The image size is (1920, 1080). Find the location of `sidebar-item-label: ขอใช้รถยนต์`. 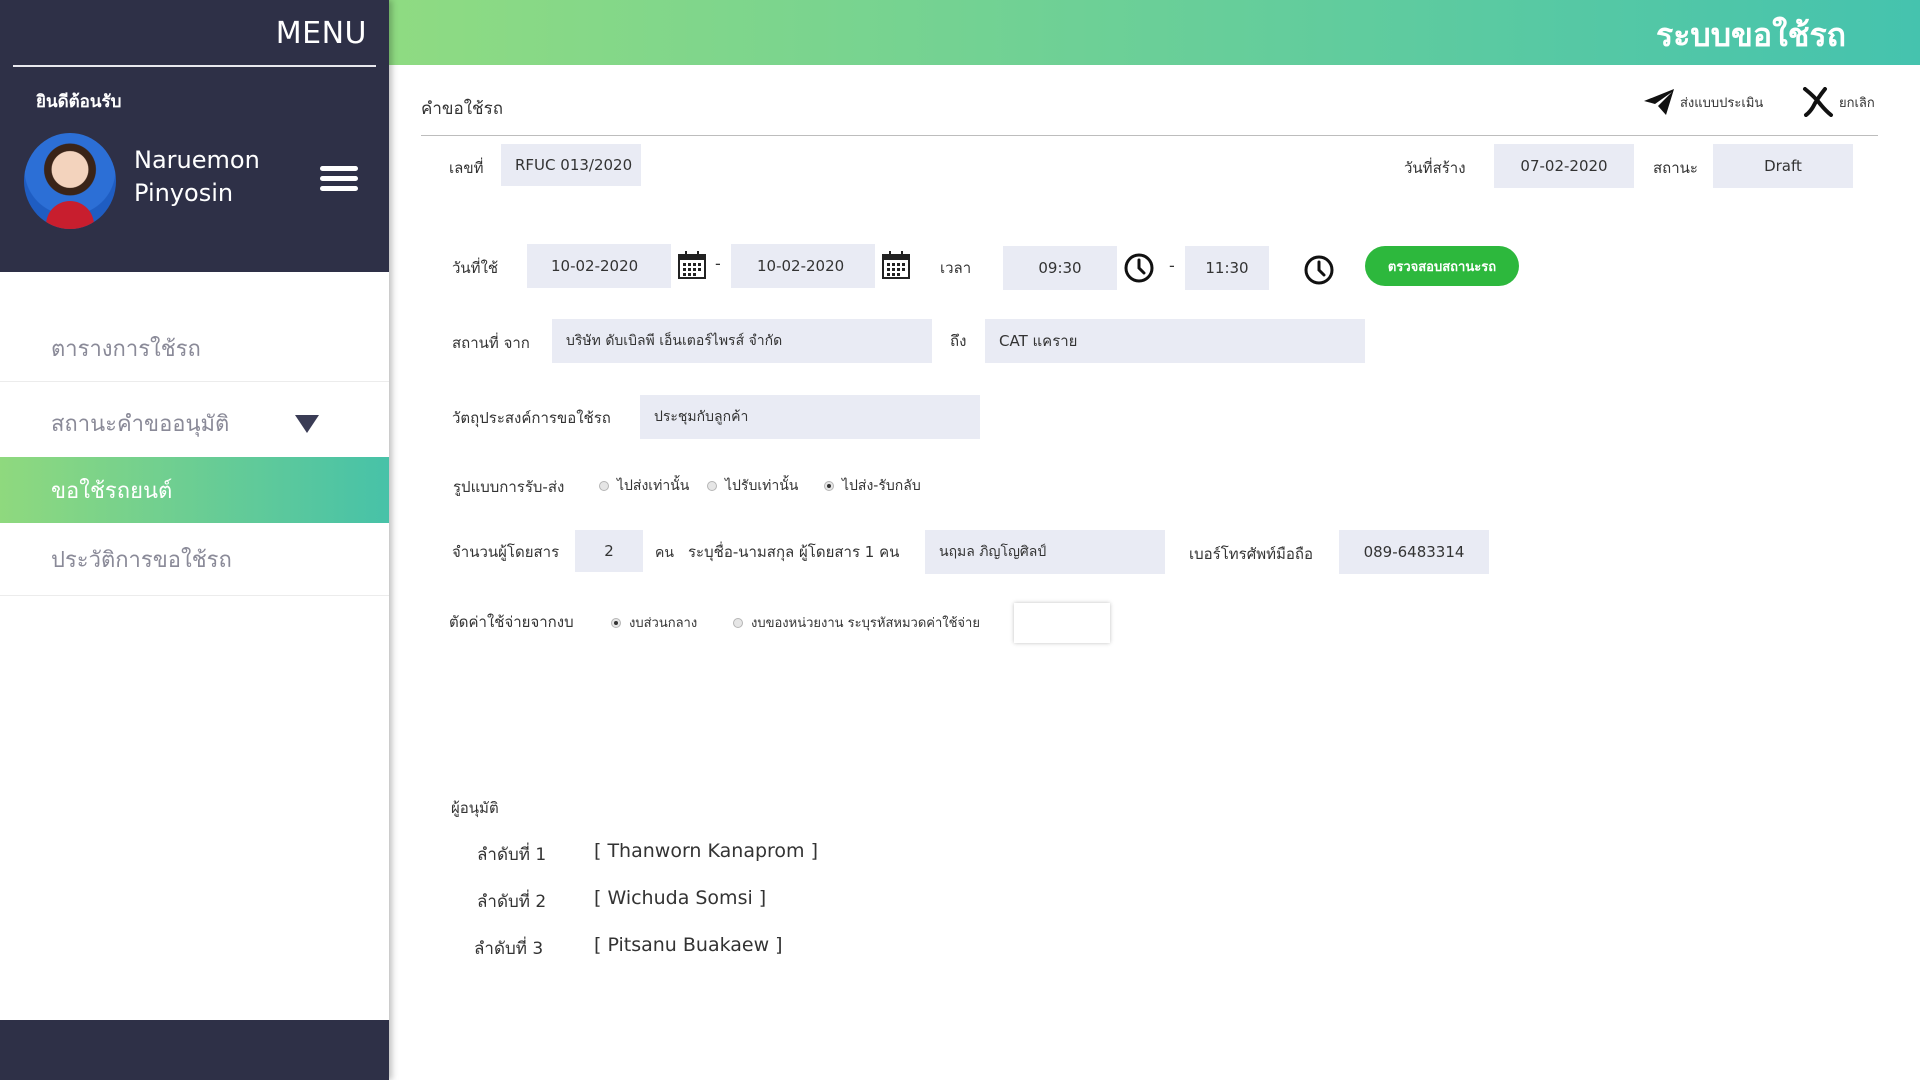

sidebar-item-label: ขอใช้รถยนต์ is located at coordinates (112, 491).